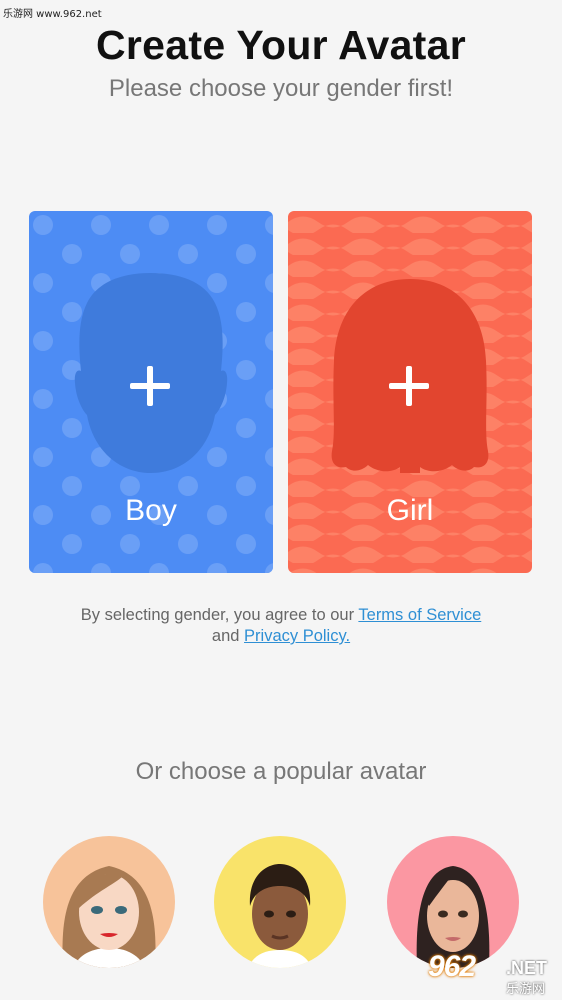 The width and height of the screenshot is (562, 1000). What do you see at coordinates (297, 636) in the screenshot?
I see `privacy-policy-link: Privacy Policy.` at bounding box center [297, 636].